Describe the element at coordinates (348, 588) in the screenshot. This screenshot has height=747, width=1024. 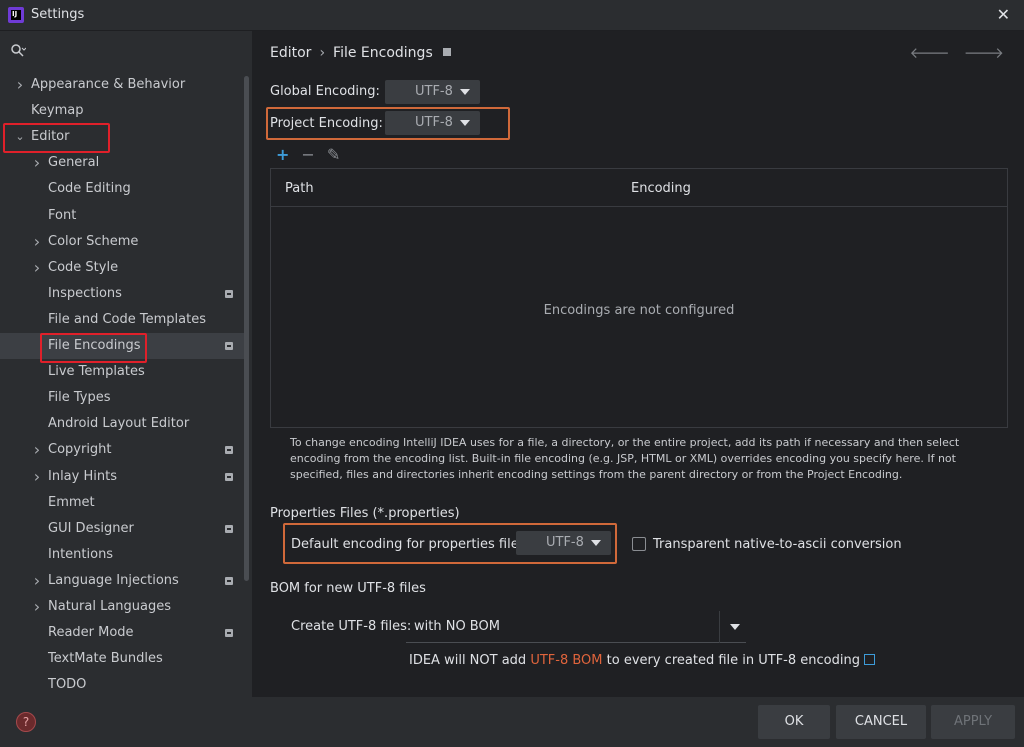
I see `bom-section-title: BOM for new UTF-8 files` at that location.